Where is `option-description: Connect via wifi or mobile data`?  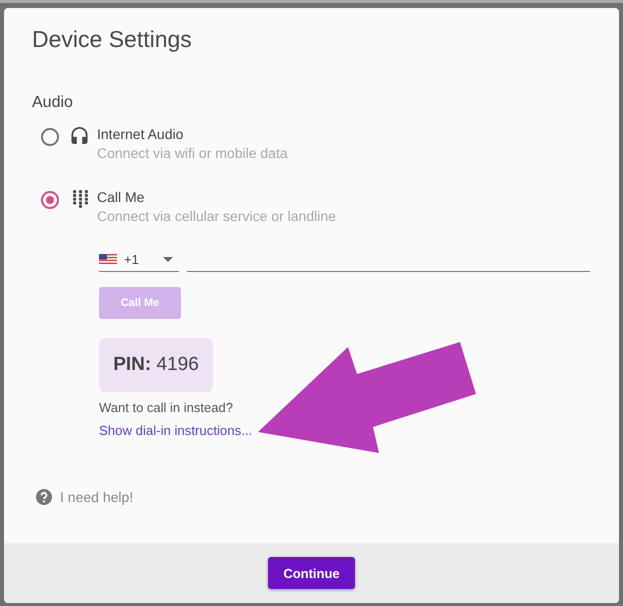 option-description: Connect via wifi or mobile data is located at coordinates (192, 153).